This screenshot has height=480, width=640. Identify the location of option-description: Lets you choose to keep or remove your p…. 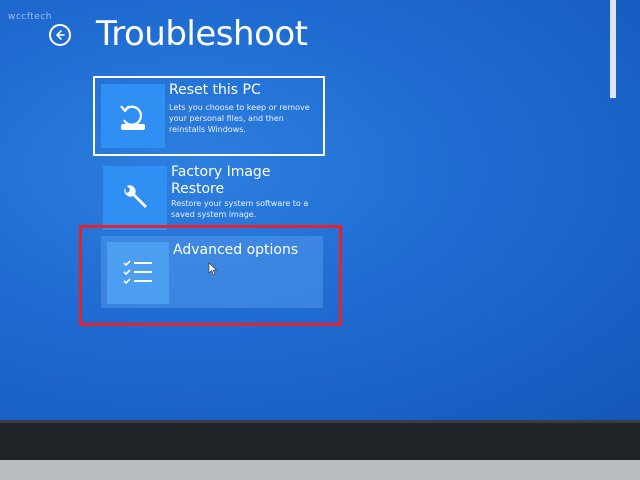
(239, 118).